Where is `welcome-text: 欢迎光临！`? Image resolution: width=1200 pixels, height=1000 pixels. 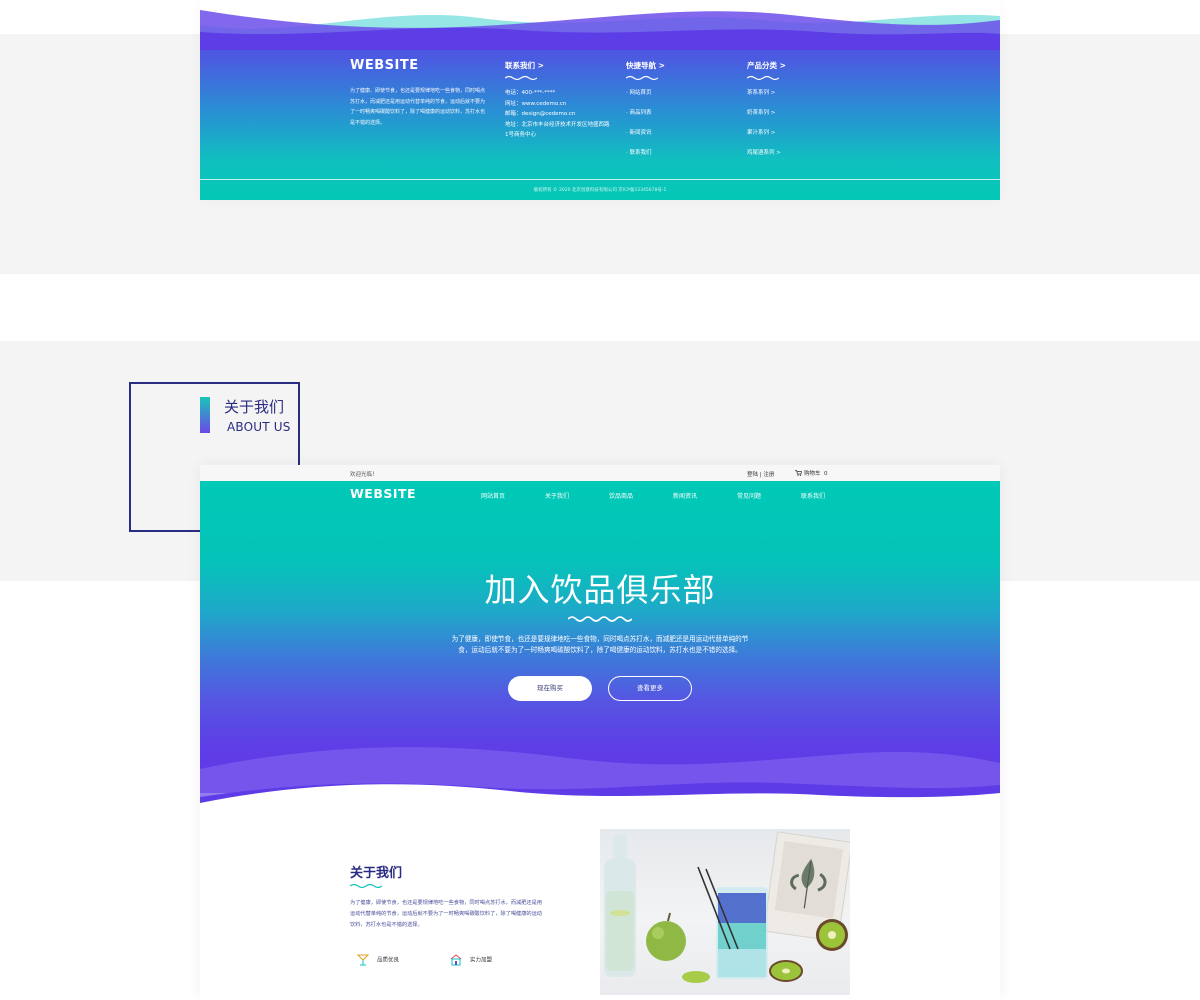
welcome-text: 欢迎光临！ is located at coordinates (364, 475).